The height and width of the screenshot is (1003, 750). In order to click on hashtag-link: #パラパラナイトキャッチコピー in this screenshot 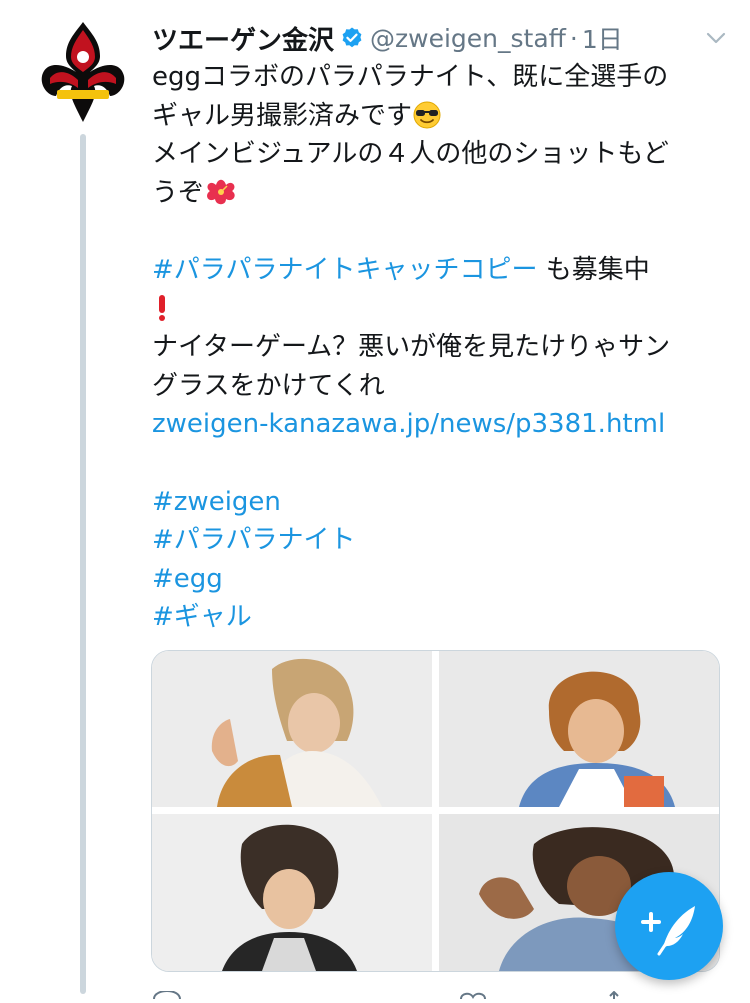, I will do `click(345, 270)`.